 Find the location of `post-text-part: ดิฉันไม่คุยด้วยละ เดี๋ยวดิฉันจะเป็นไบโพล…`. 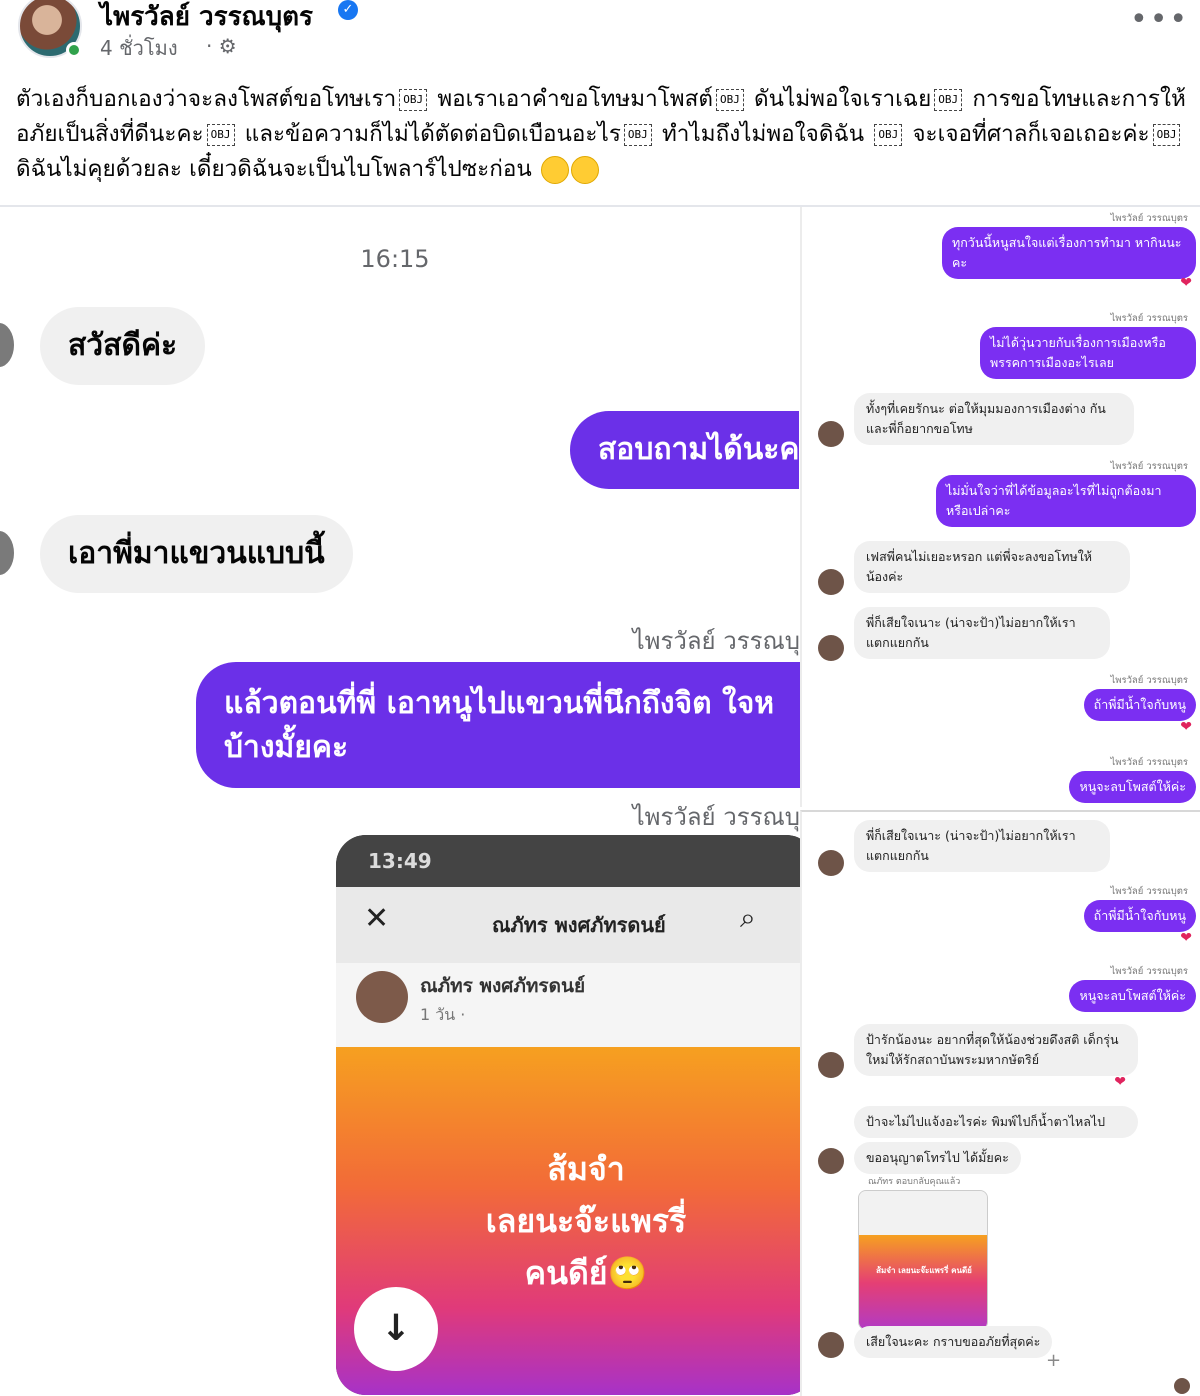

post-text-part: ดิฉันไม่คุยด้วยละ เดี๋ยวดิฉันจะเป็นไบโพล… is located at coordinates (274, 169).